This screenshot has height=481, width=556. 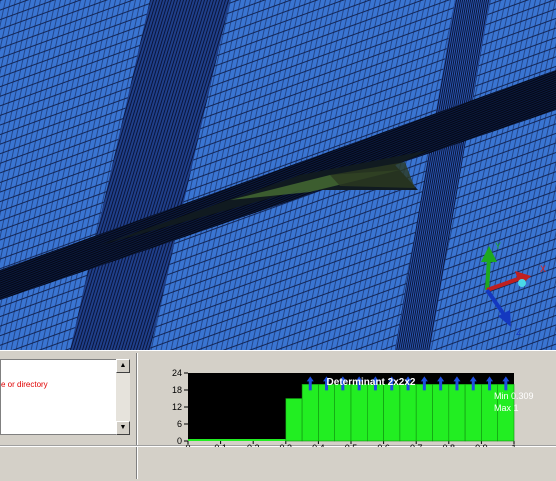 What do you see at coordinates (514, 396) in the screenshot?
I see `chart-min-annotation: Min 0.309` at bounding box center [514, 396].